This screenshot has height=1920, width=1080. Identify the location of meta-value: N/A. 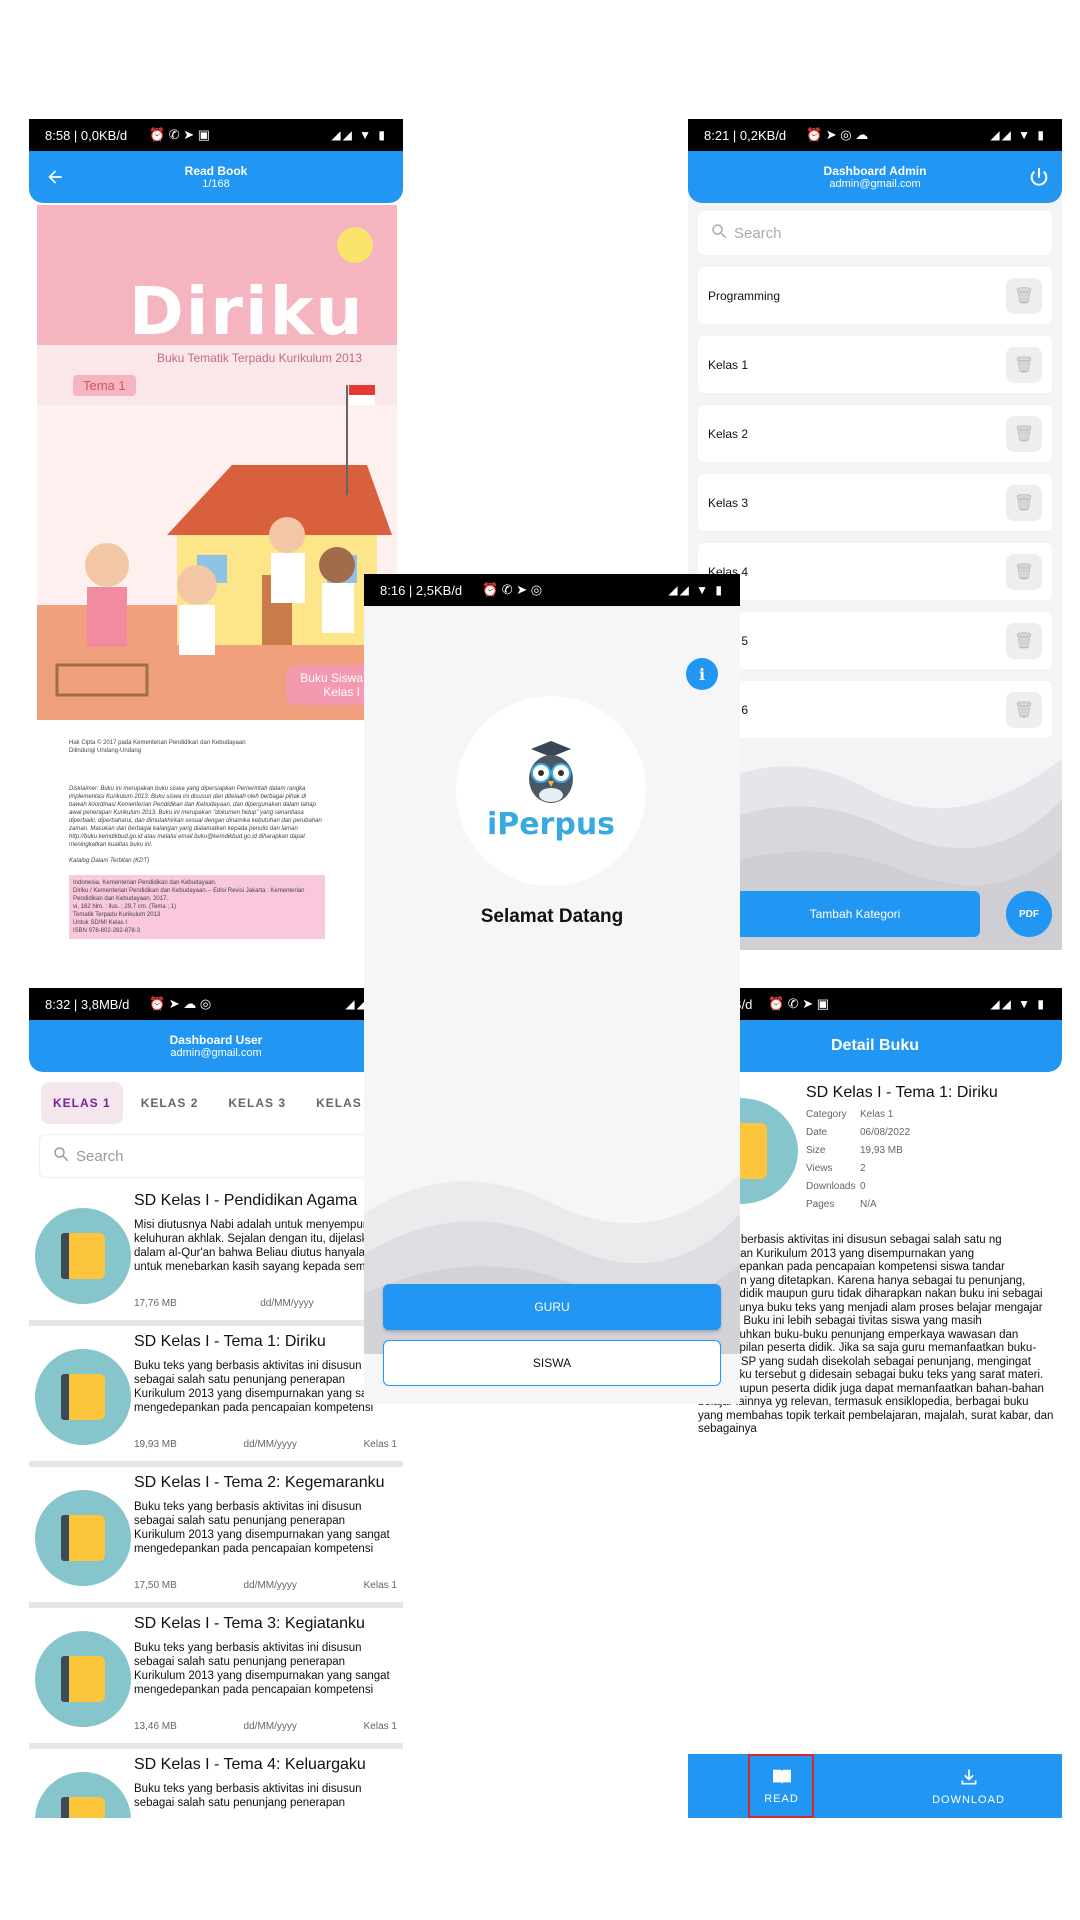
(868, 1204).